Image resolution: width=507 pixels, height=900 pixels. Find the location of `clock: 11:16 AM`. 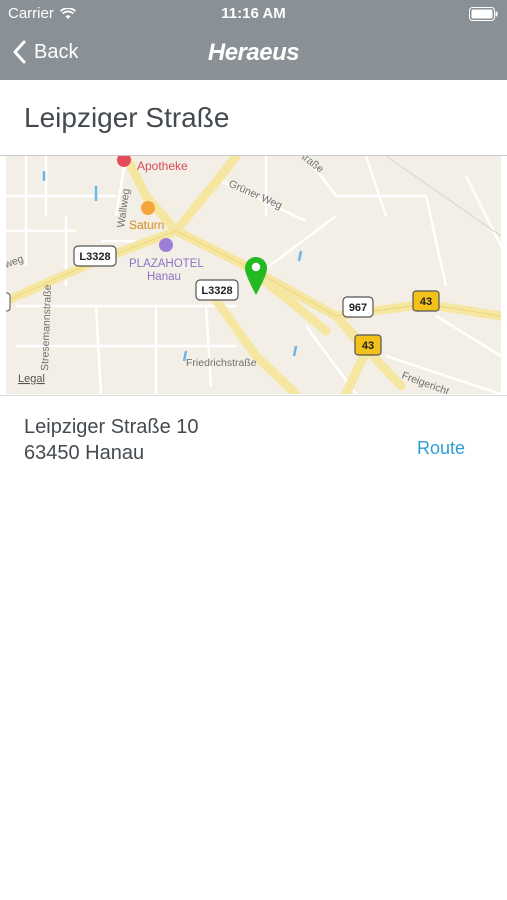

clock: 11:16 AM is located at coordinates (253, 13).